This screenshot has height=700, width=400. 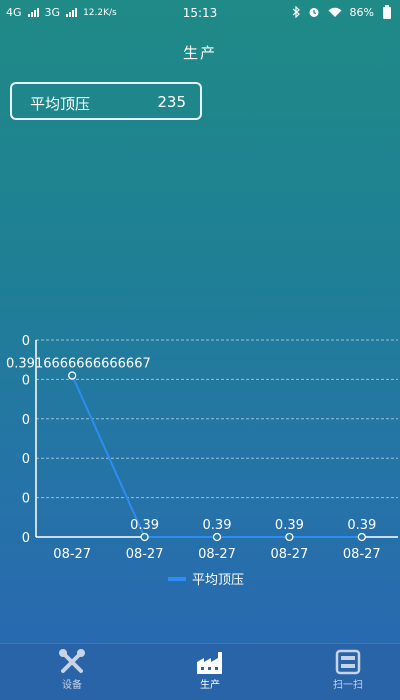 What do you see at coordinates (314, 12) in the screenshot?
I see `alarm-icon` at bounding box center [314, 12].